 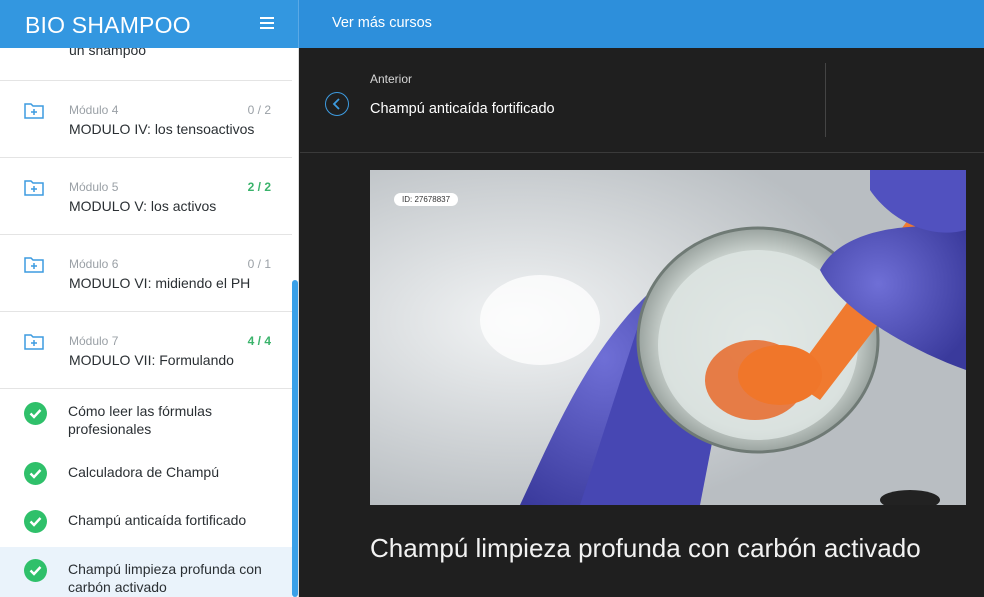 What do you see at coordinates (462, 109) in the screenshot?
I see `previous-lesson-title: Champú anticaída fortificado` at bounding box center [462, 109].